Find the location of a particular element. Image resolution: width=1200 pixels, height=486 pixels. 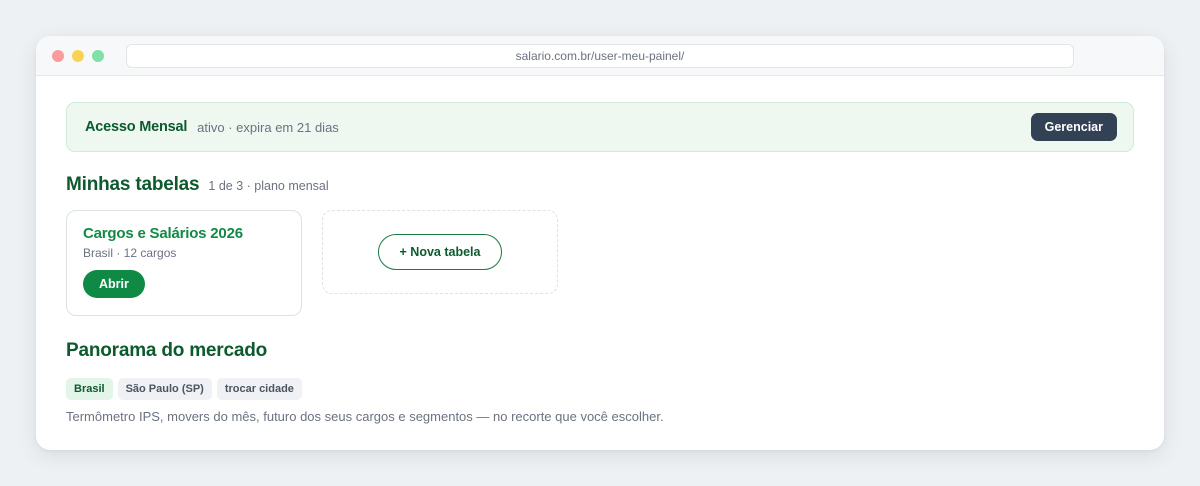

tables-title: Minhas tabelas is located at coordinates (133, 184).